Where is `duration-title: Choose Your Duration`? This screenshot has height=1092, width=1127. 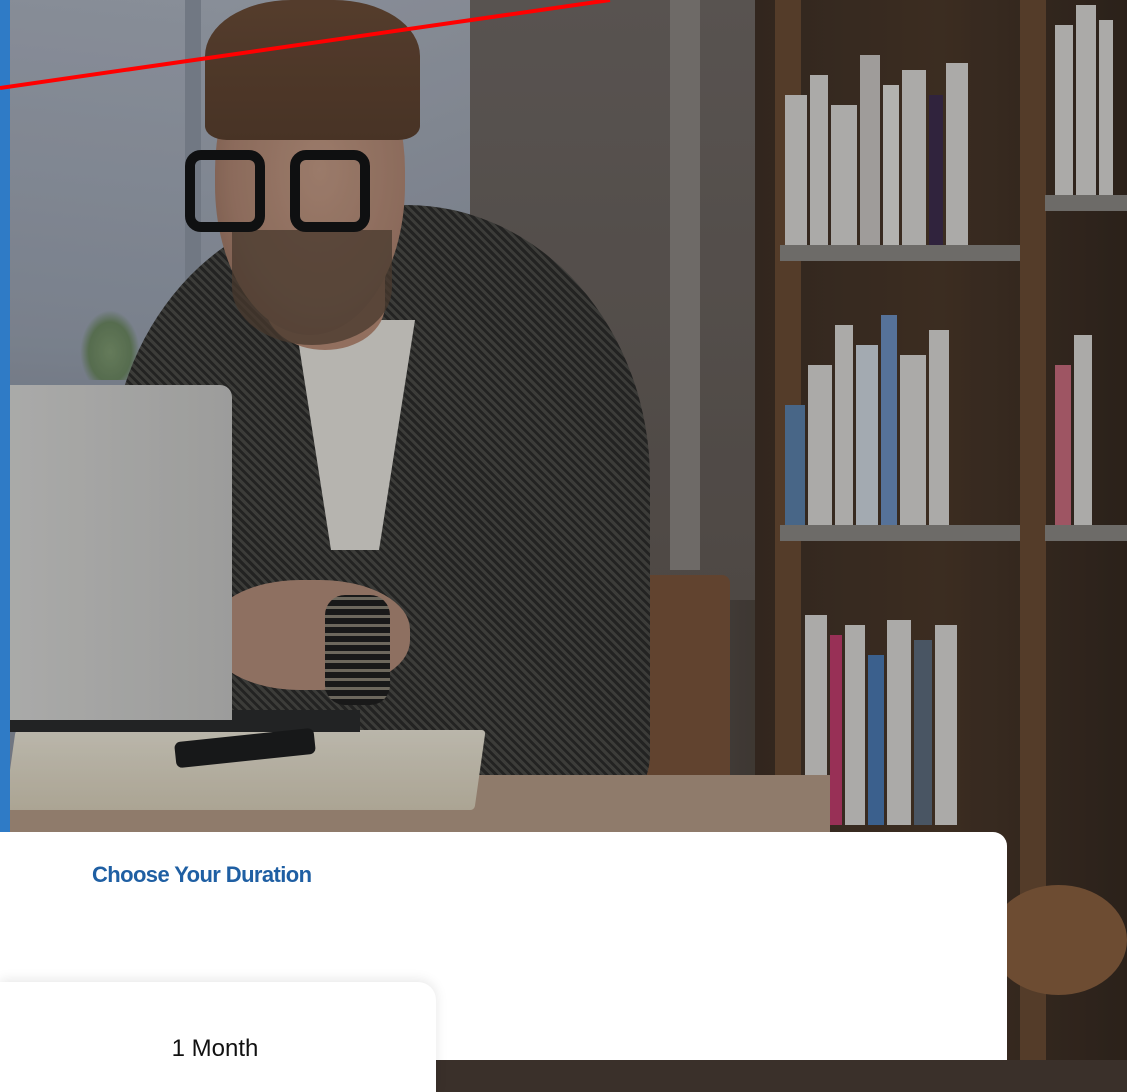 duration-title: Choose Your Duration is located at coordinates (202, 874).